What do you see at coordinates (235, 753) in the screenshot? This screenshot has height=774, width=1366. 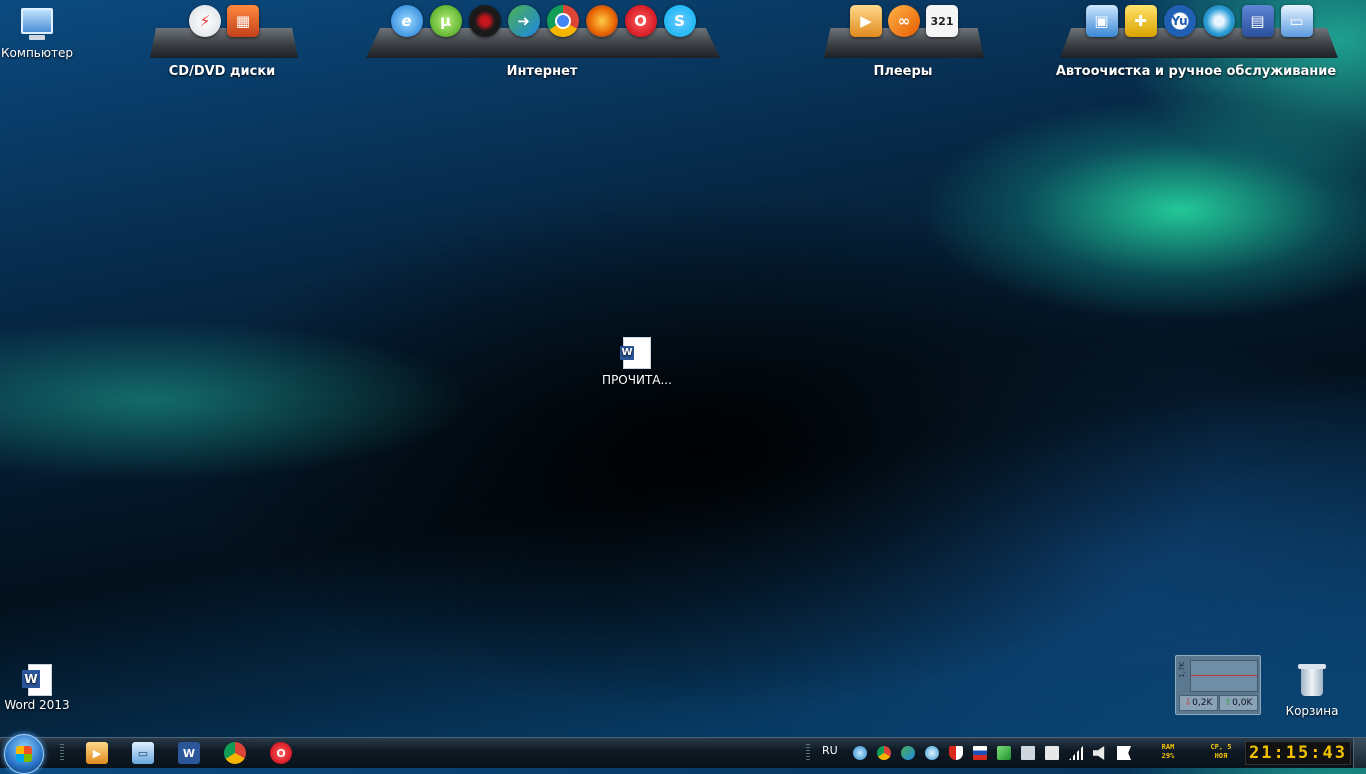 I see `taskbar-app-chrome` at bounding box center [235, 753].